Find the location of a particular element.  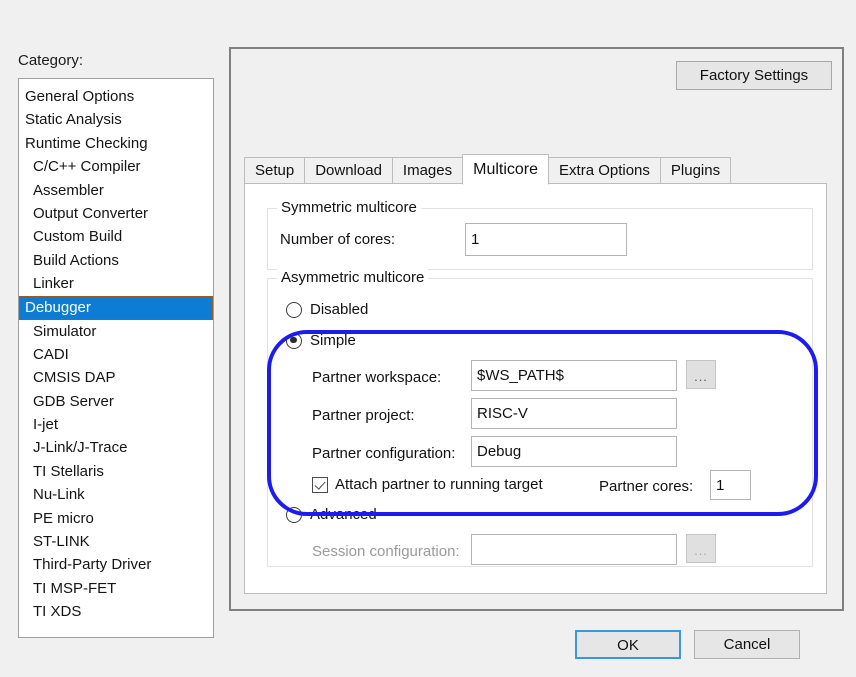

category-label: Category: is located at coordinates (51, 60).